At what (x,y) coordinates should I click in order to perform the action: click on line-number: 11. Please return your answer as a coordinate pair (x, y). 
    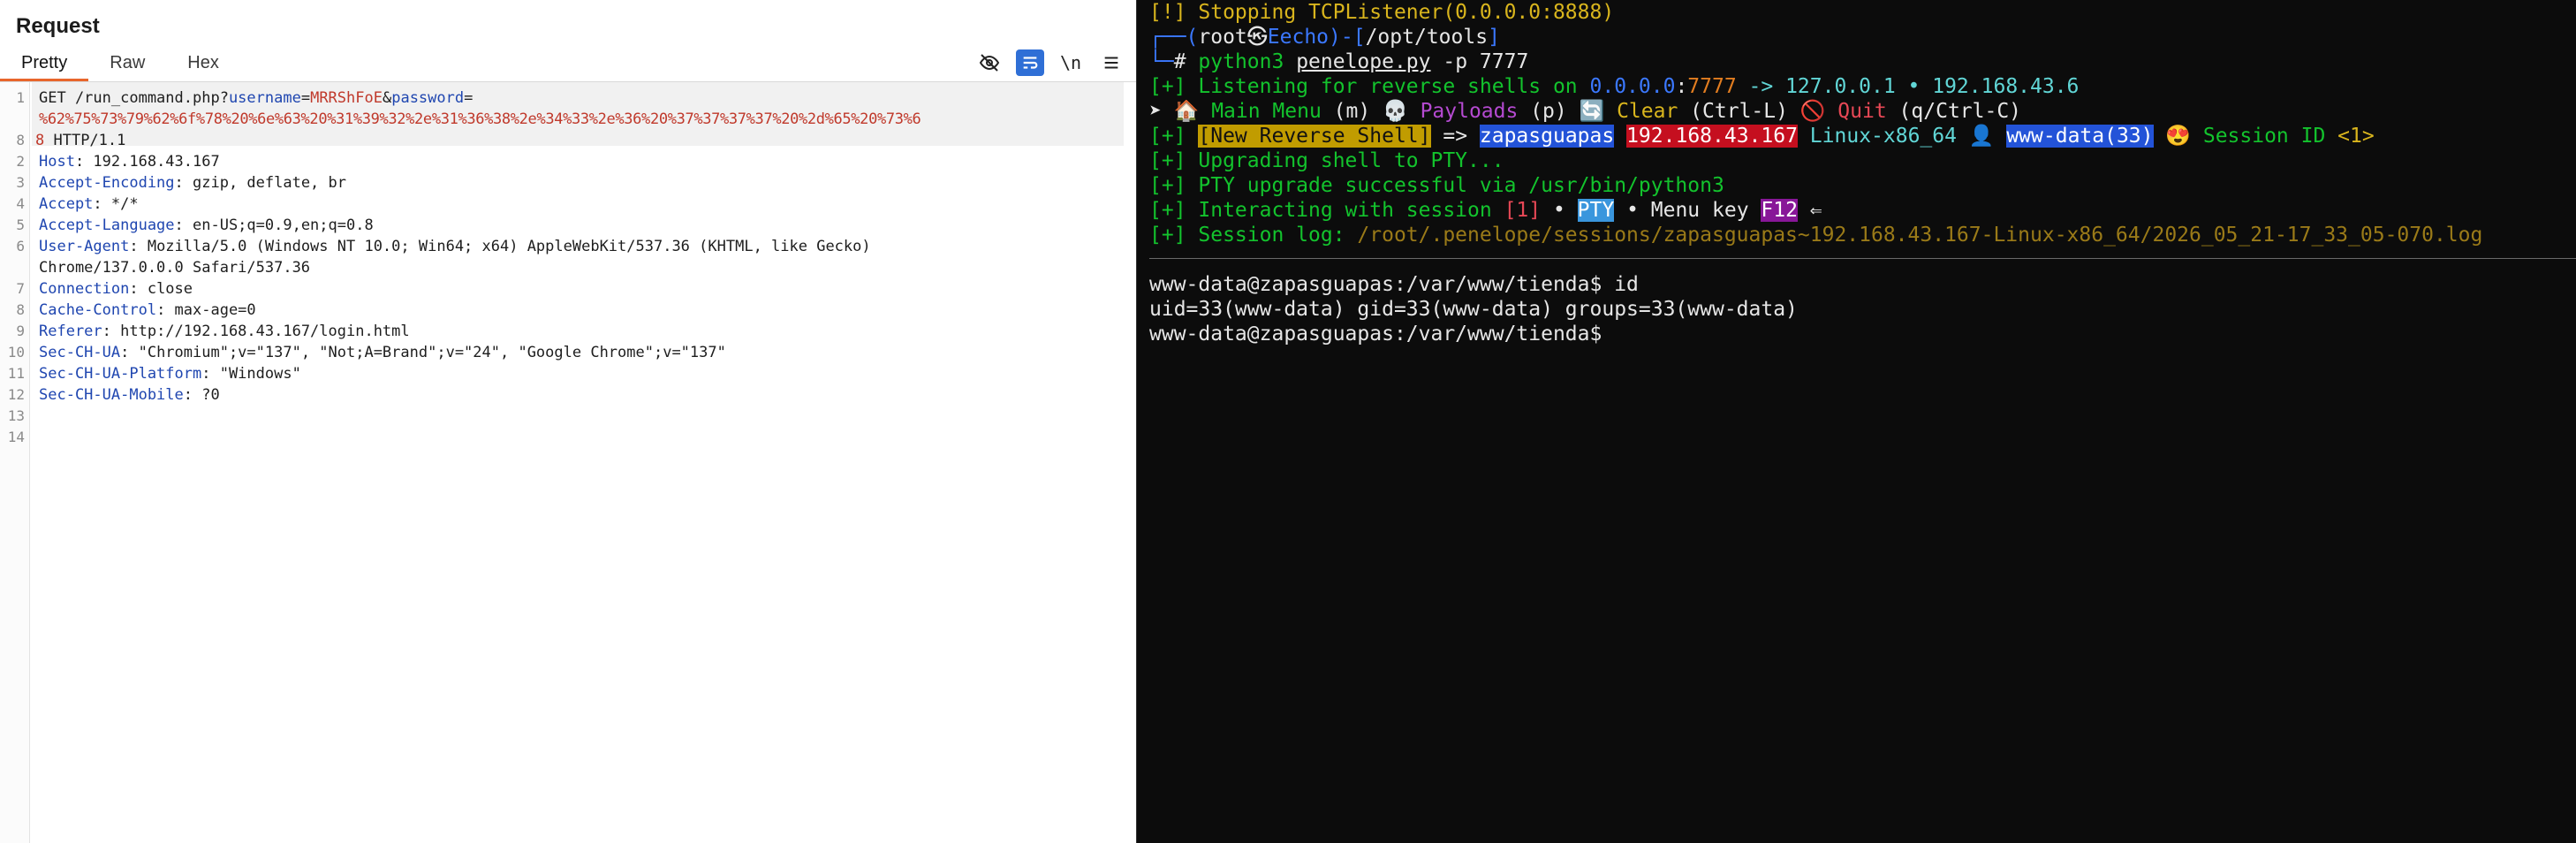
    Looking at the image, I should click on (16, 373).